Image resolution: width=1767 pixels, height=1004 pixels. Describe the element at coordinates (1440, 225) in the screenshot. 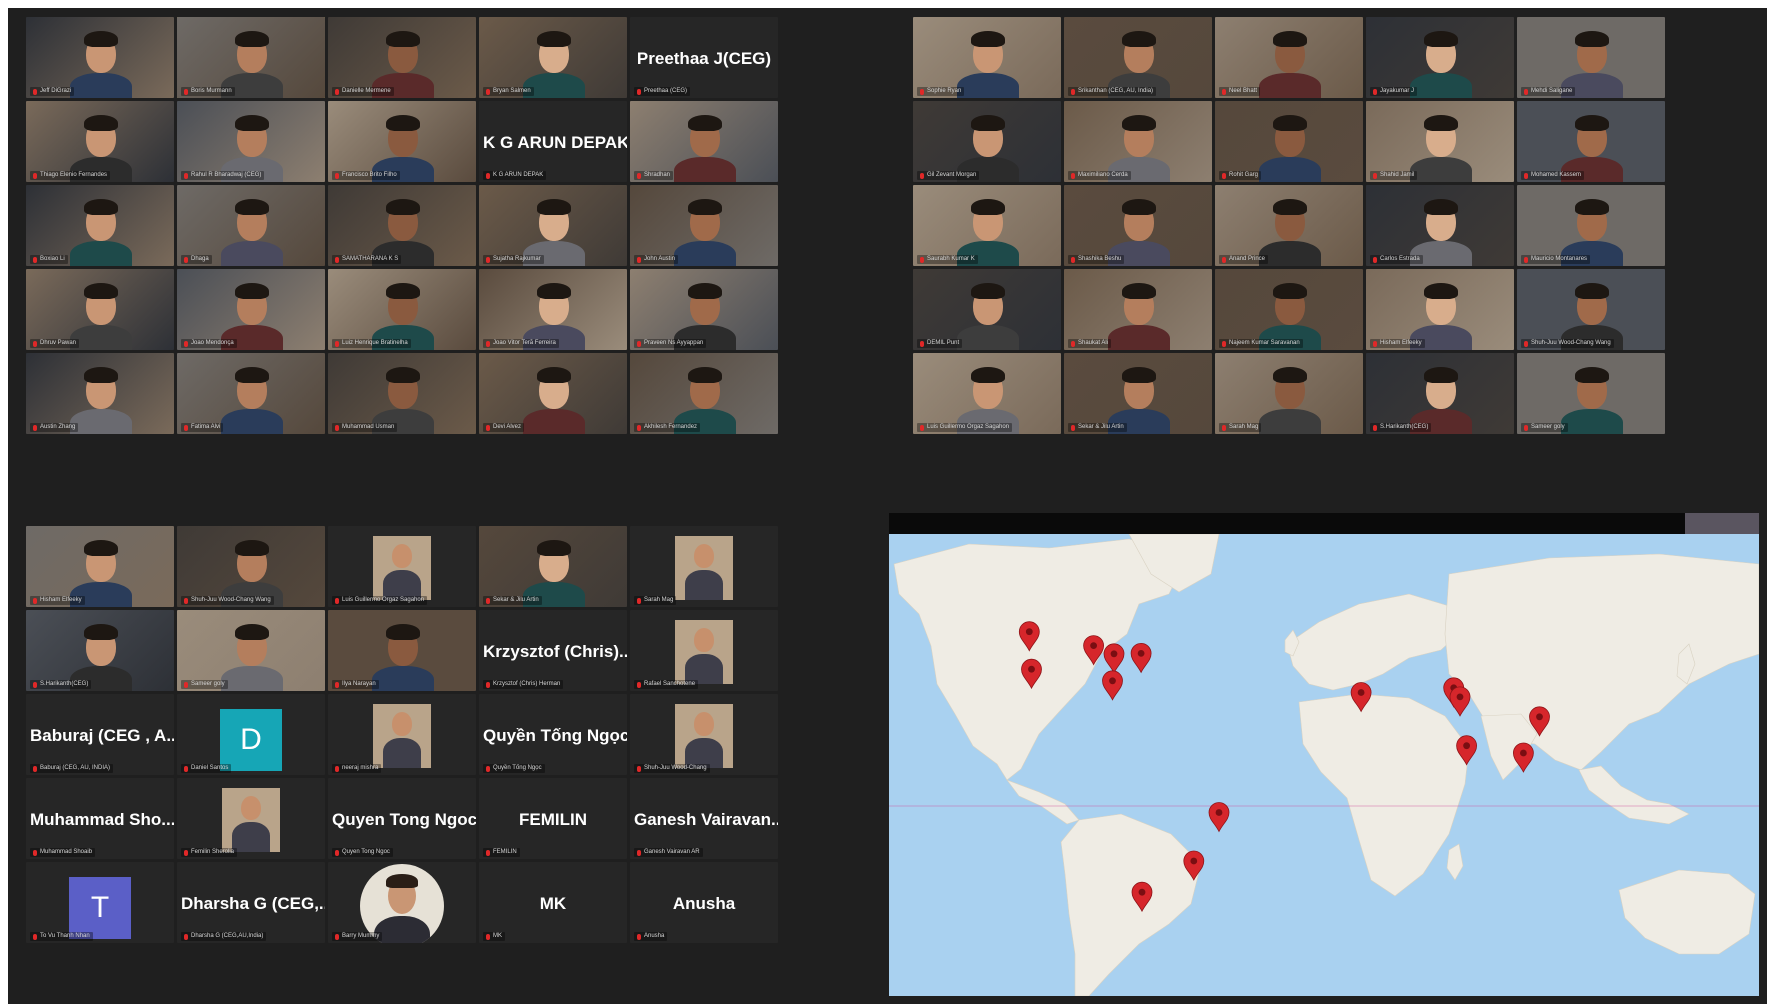

I see `participant-tile: Carlos Estrada` at that location.